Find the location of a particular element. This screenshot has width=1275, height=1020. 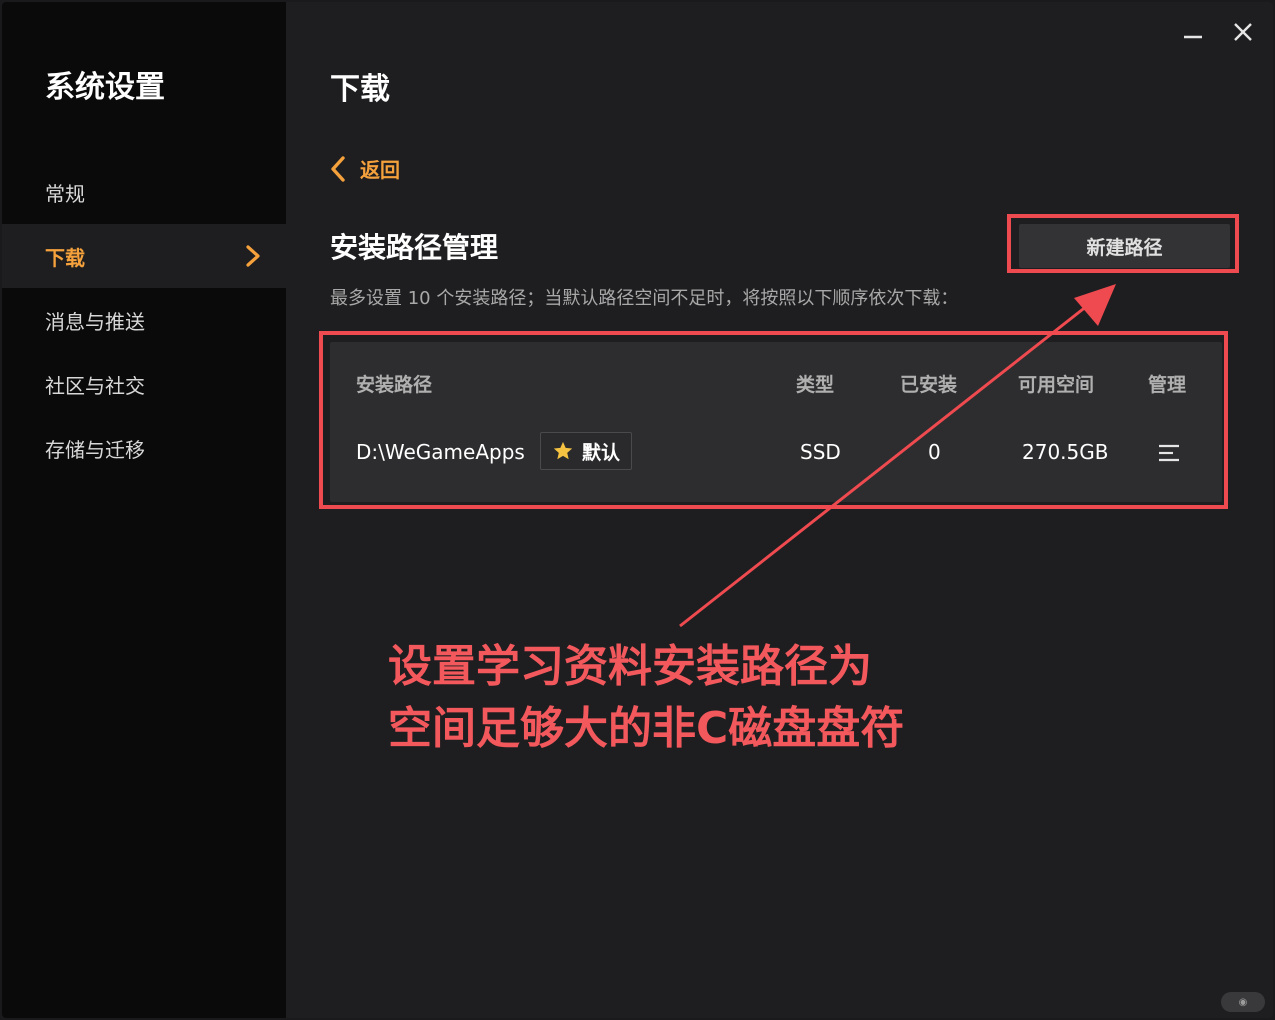

sidebar-item-notifications: 消息与推送 is located at coordinates (144, 320).